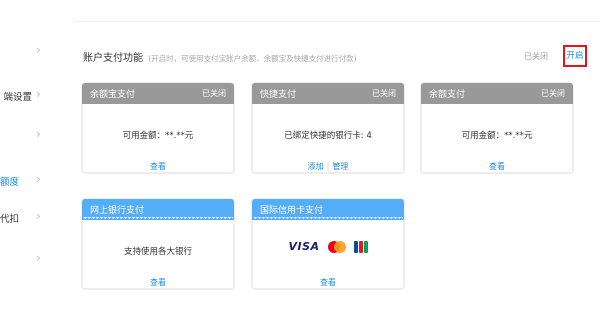 The height and width of the screenshot is (328, 600). I want to click on sidebar-item-withhold: 代扣 ›, so click(30, 218).